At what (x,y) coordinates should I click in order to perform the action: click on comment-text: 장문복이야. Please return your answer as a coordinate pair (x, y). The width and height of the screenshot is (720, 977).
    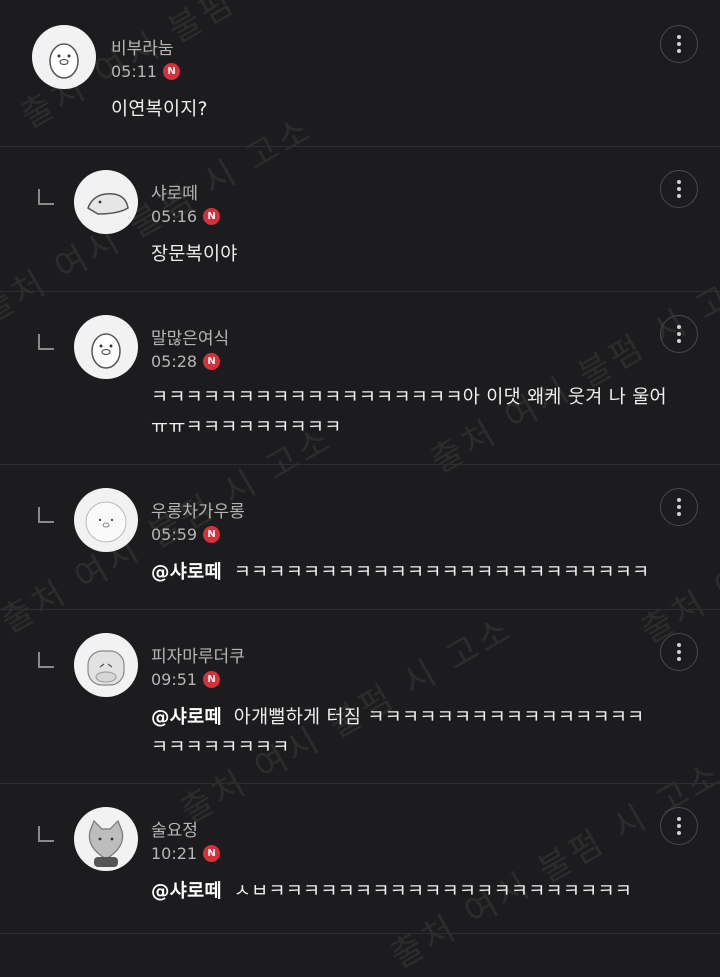
    Looking at the image, I should click on (194, 254).